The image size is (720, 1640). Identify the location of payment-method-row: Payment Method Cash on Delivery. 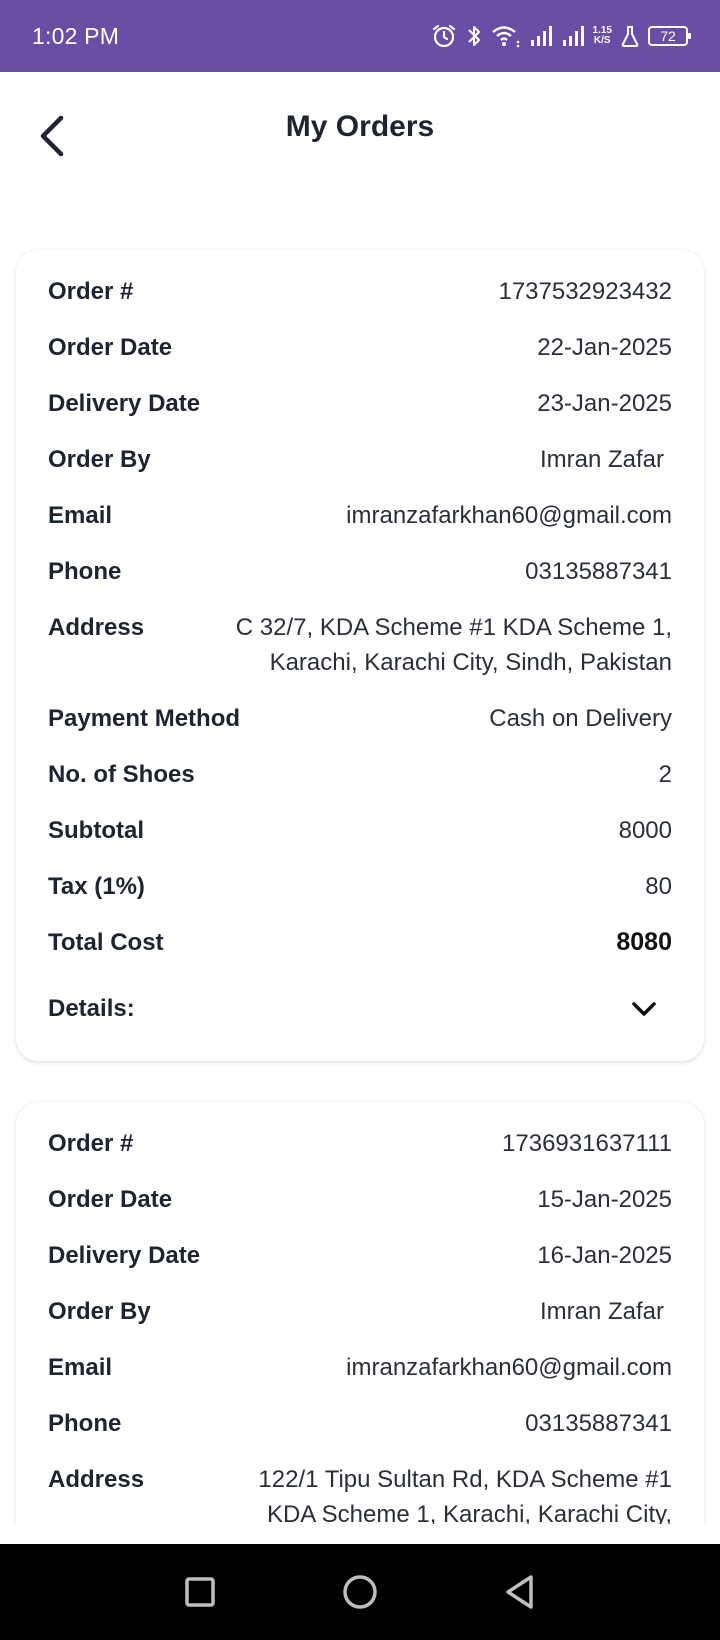
(360, 729).